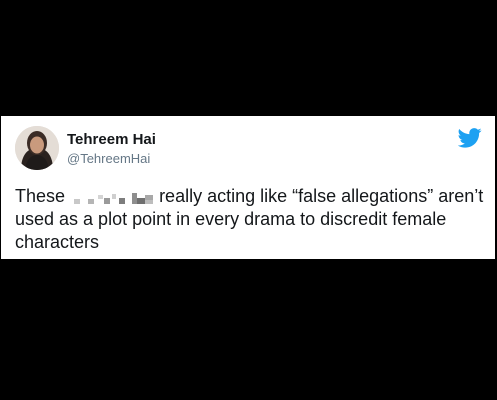  I want to click on censored-word-pixelation, so click(114, 198).